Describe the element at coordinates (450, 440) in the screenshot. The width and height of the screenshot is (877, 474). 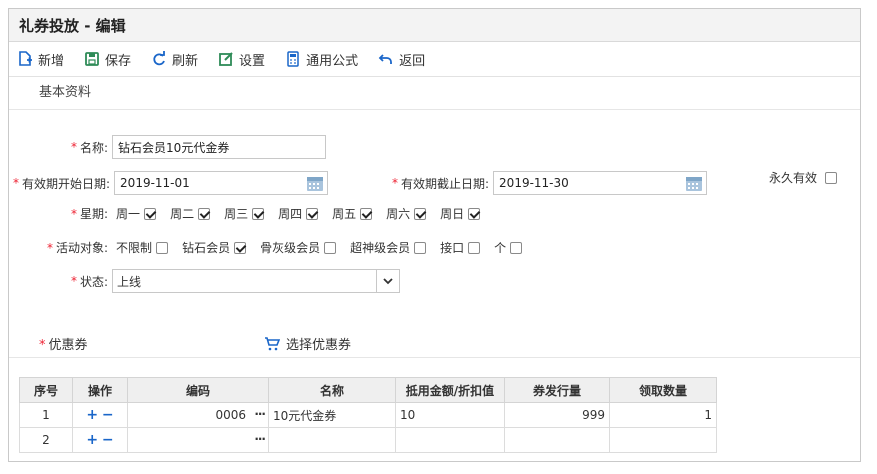
I see `amount-cell` at that location.